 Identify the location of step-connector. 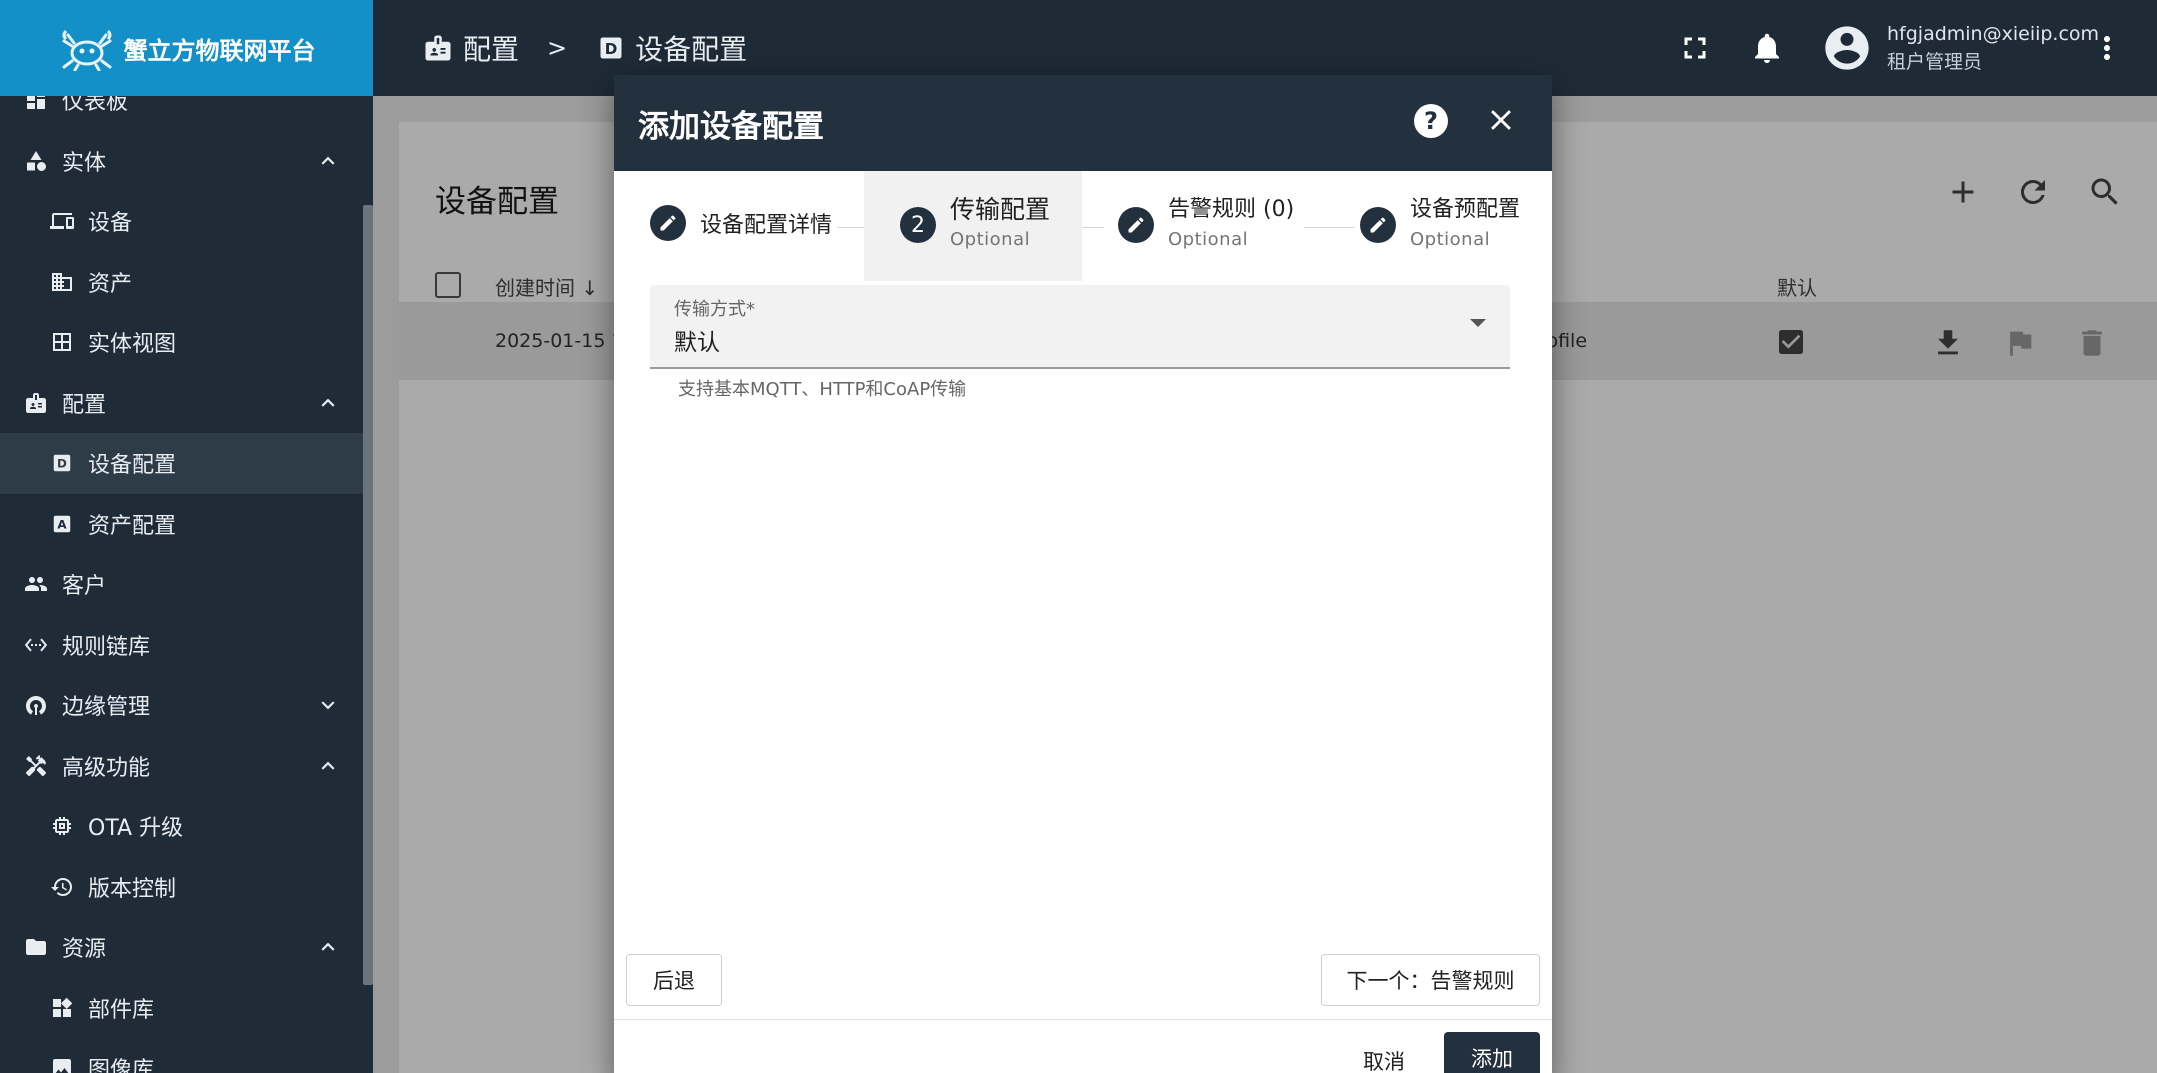
(1329, 227).